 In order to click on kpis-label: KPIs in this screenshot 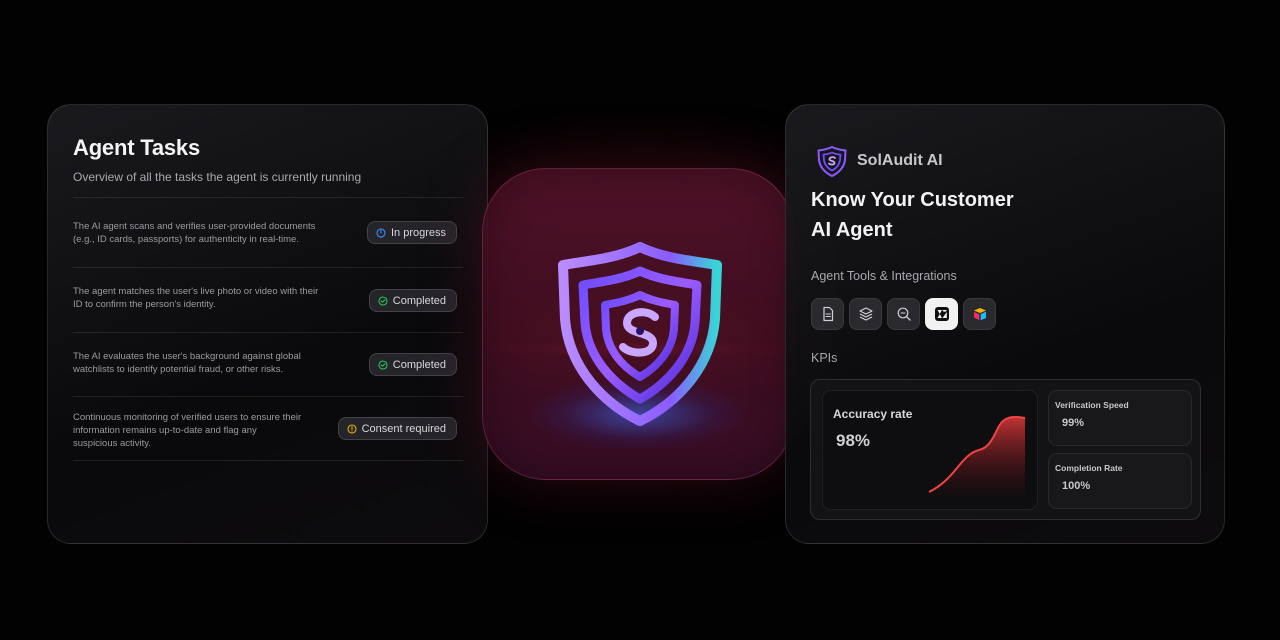, I will do `click(824, 358)`.